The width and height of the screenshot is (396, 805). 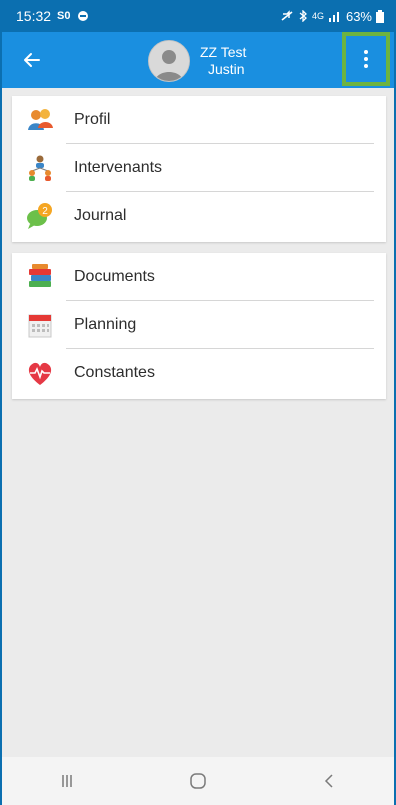 I want to click on menu-item-profil: Profil, so click(x=199, y=120).